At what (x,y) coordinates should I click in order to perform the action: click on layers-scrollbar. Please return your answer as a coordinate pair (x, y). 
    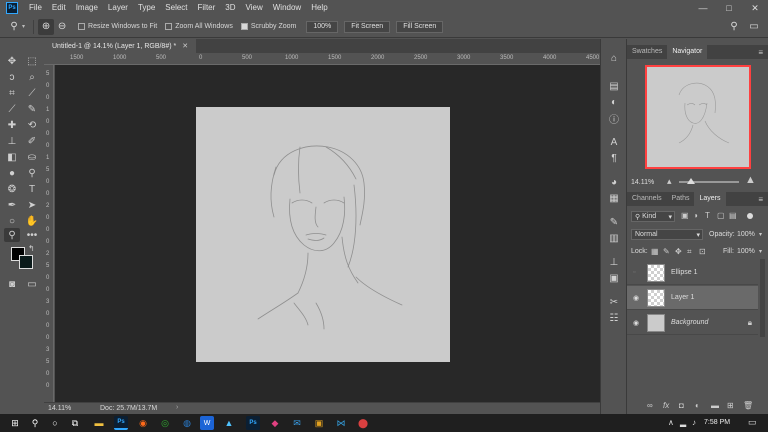
    Looking at the image, I should click on (762, 298).